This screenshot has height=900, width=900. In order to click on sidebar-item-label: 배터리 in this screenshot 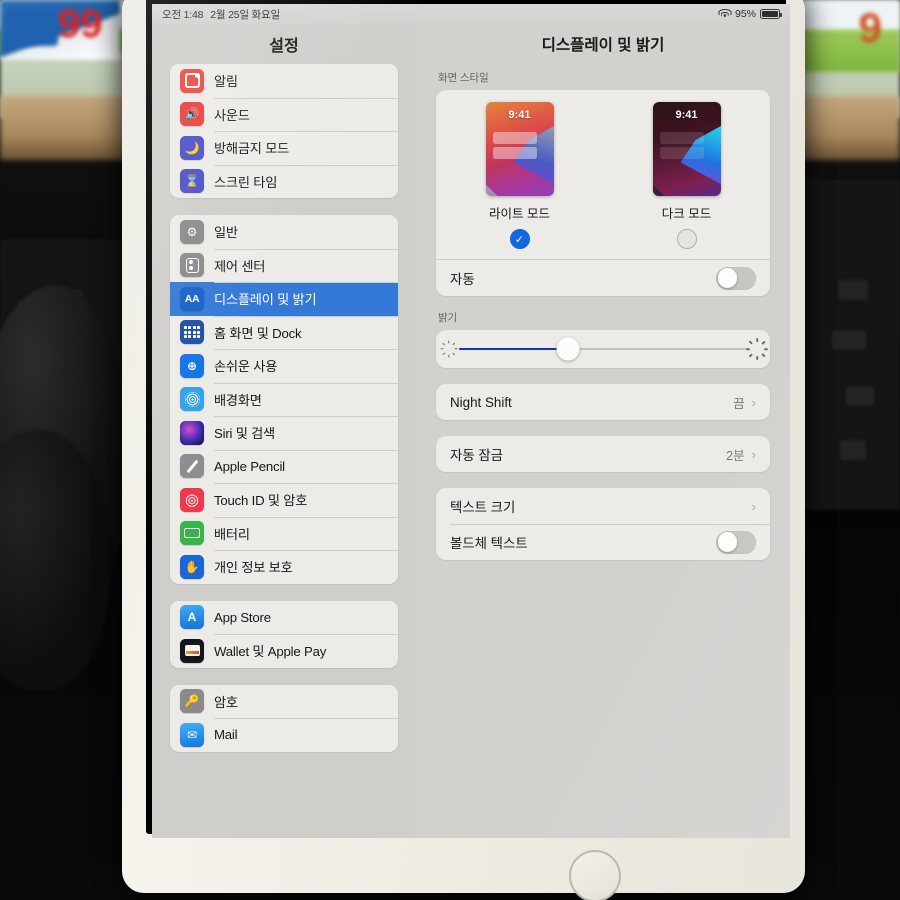, I will do `click(232, 534)`.